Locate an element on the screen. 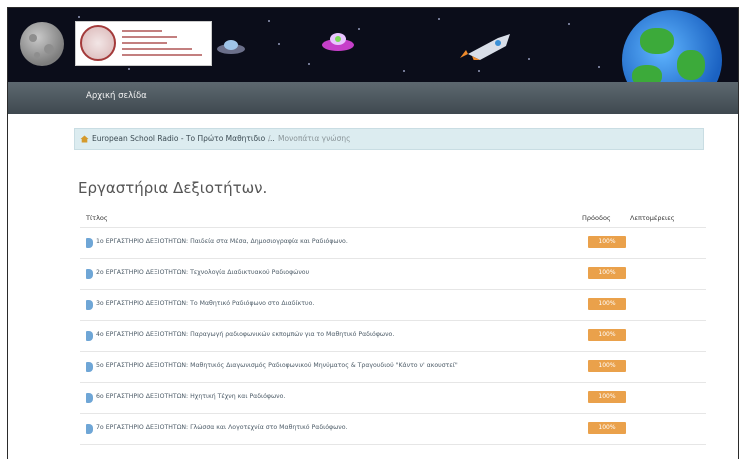 The width and height of the screenshot is (743, 459). home-icon is located at coordinates (84, 138).